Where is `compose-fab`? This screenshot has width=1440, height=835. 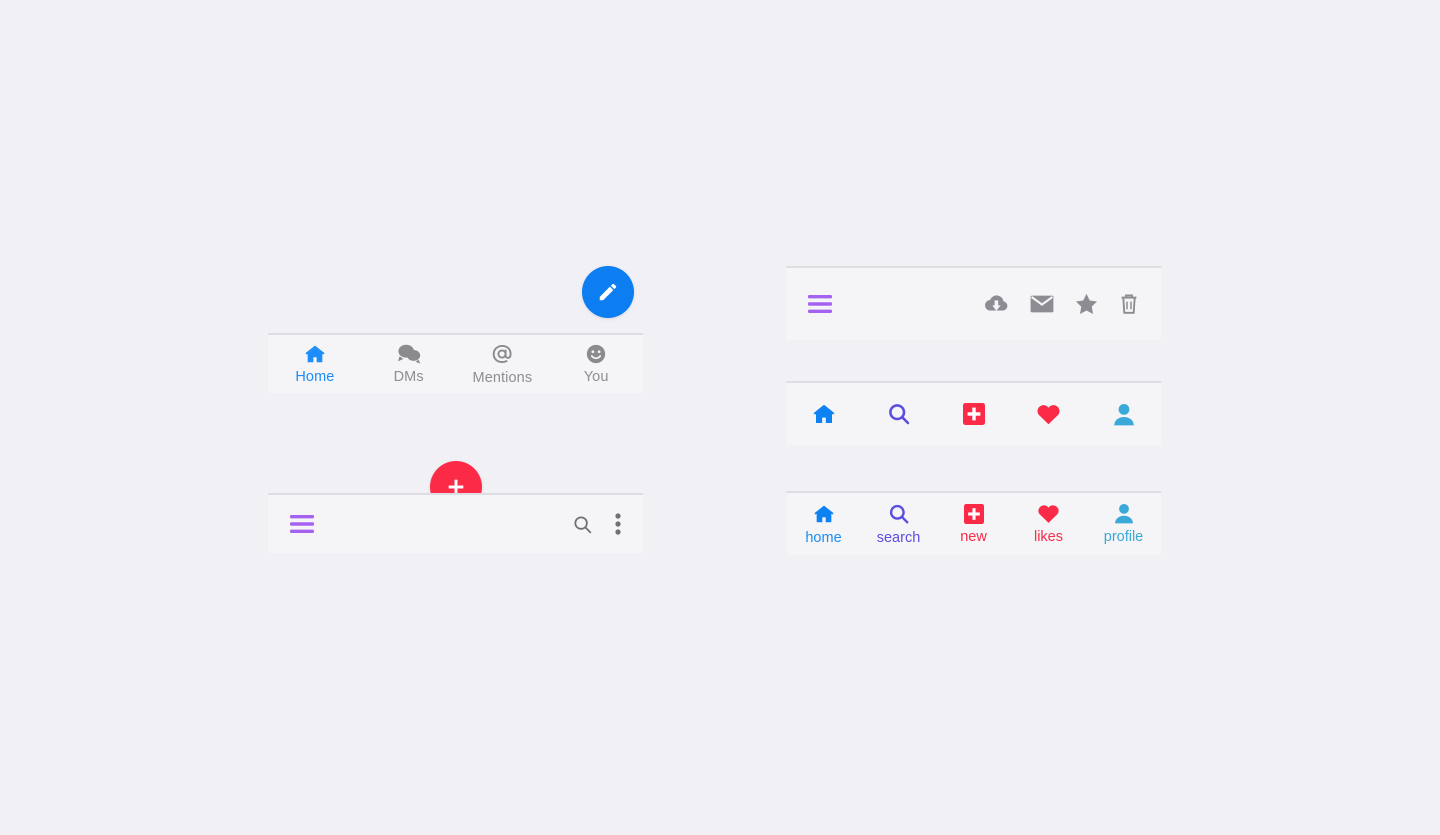 compose-fab is located at coordinates (608, 292).